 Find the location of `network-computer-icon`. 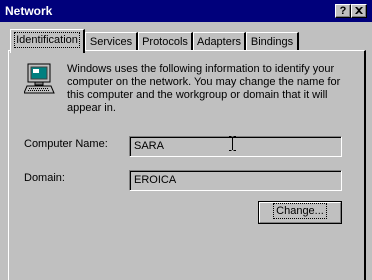

network-computer-icon is located at coordinates (39, 78).